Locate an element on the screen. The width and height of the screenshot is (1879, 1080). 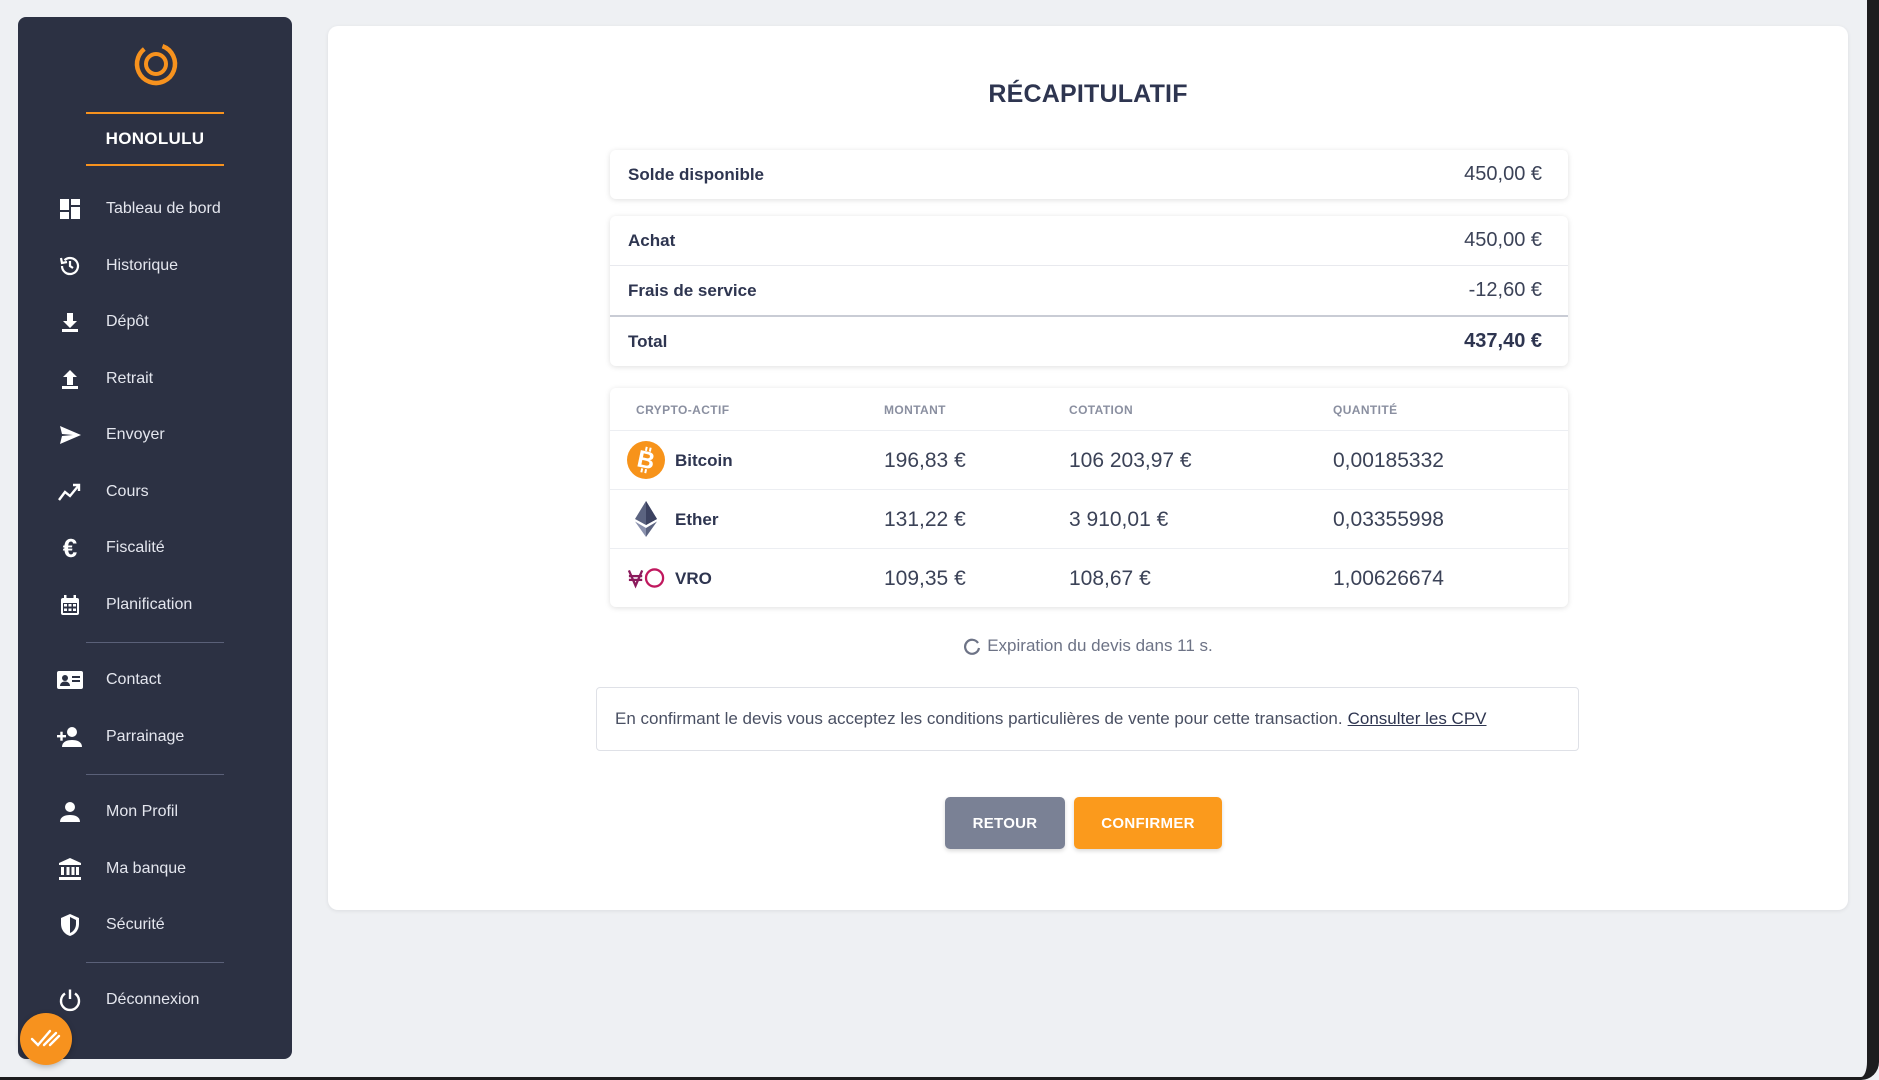
quote-cell: 108,67 € is located at coordinates (1110, 578).